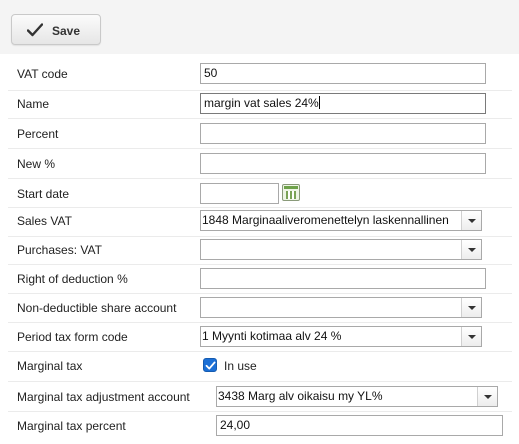 The width and height of the screenshot is (519, 444). Describe the element at coordinates (71, 426) in the screenshot. I see `marginal-tax-percent-label: Marginal tax percent` at that location.